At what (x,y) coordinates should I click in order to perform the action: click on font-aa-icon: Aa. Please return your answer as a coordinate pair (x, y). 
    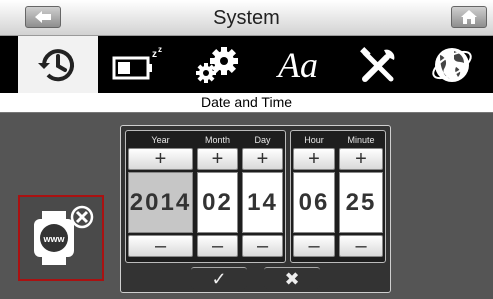
    Looking at the image, I should click on (298, 64).